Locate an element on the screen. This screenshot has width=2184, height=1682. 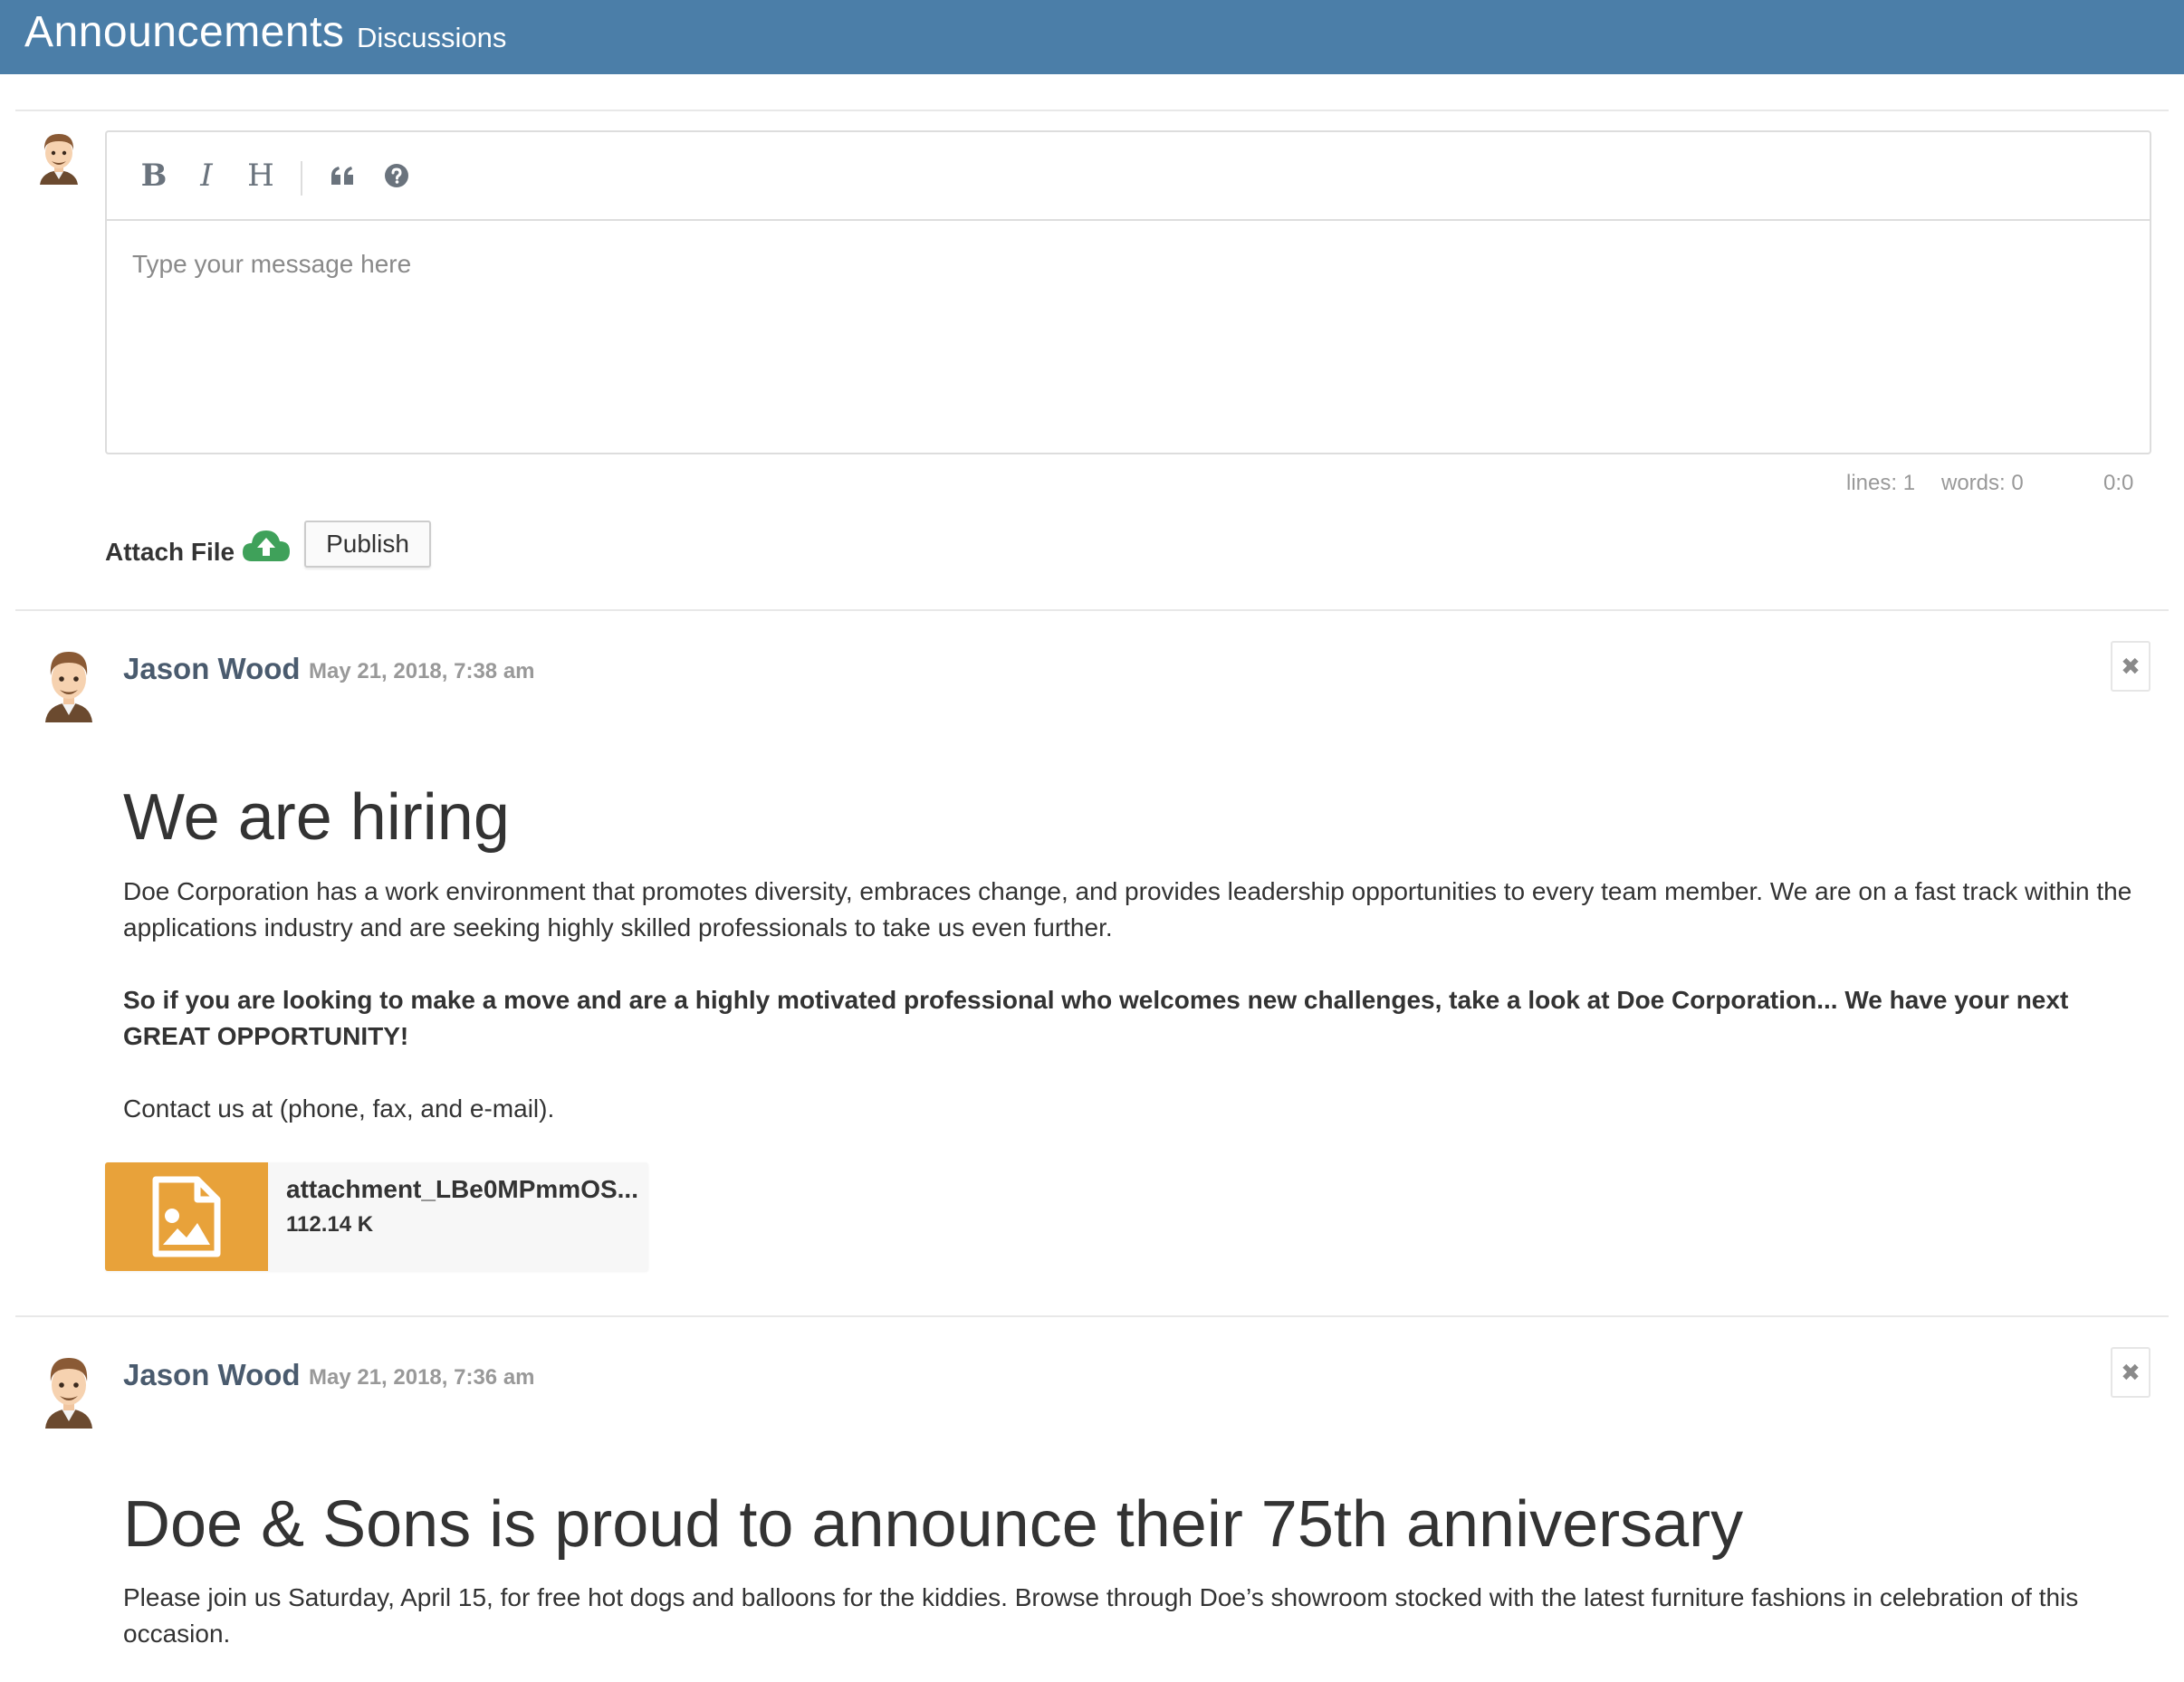
user-avatar is located at coordinates (59, 160).